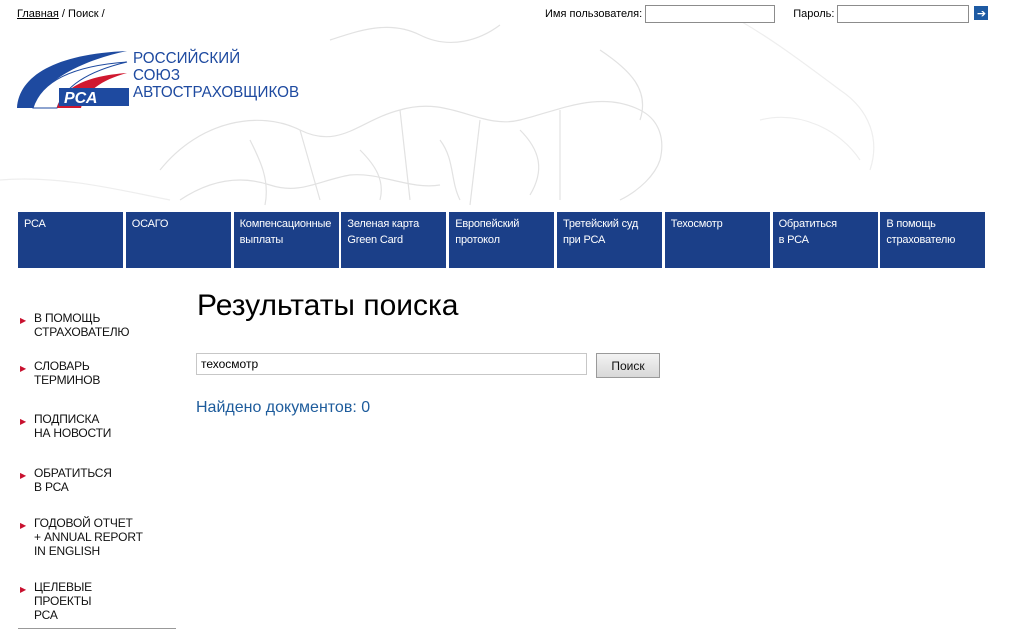 This screenshot has height=641, width=1024. What do you see at coordinates (73, 80) in the screenshot?
I see `rsa-emblem-icon: РСА` at bounding box center [73, 80].